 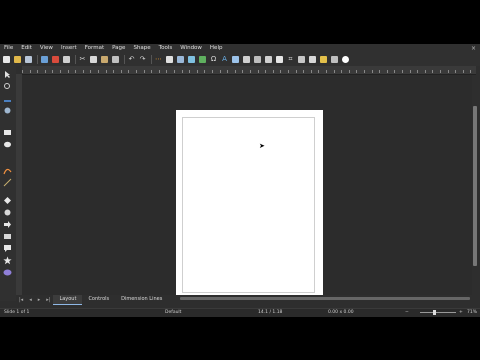 What do you see at coordinates (438, 312) in the screenshot?
I see `zoom-slider` at bounding box center [438, 312].